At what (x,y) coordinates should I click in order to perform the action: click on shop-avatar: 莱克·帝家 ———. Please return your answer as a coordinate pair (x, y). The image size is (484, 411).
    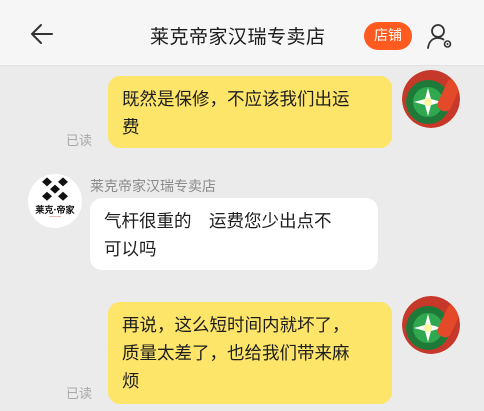
    Looking at the image, I should click on (55, 201).